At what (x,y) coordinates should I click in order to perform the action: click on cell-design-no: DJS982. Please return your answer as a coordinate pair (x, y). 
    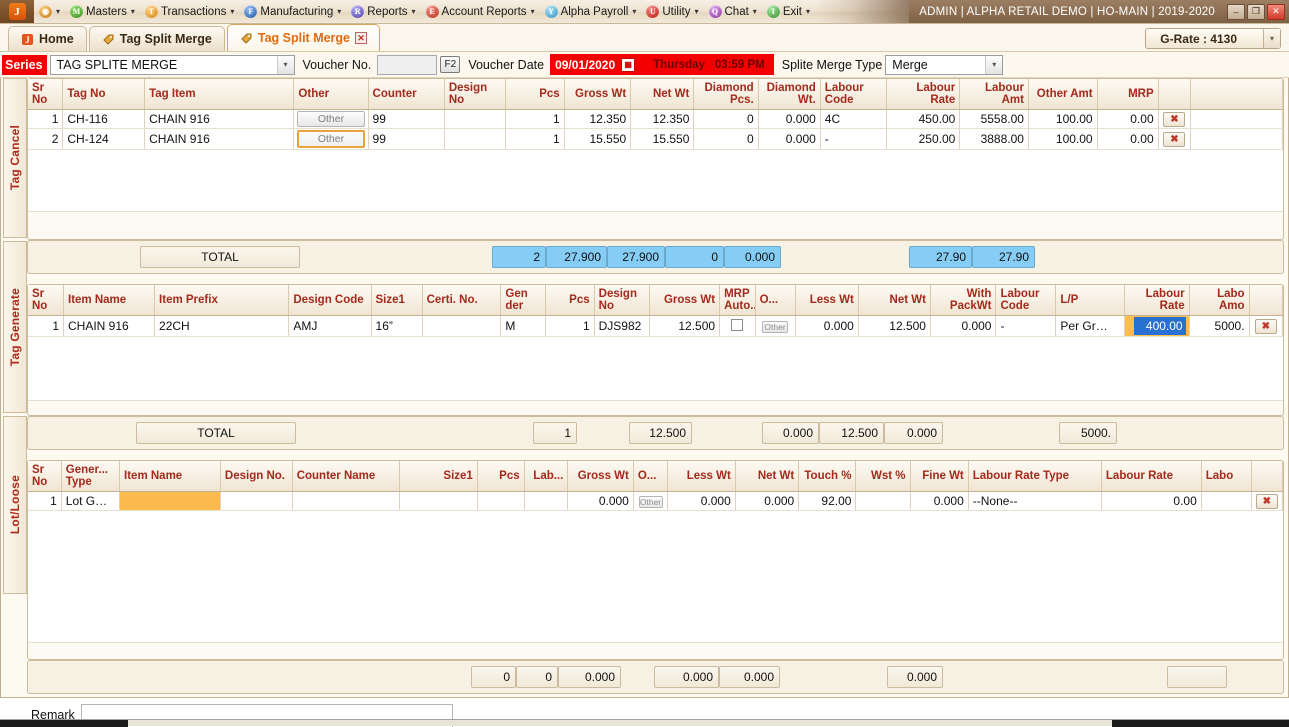
    Looking at the image, I should click on (622, 326).